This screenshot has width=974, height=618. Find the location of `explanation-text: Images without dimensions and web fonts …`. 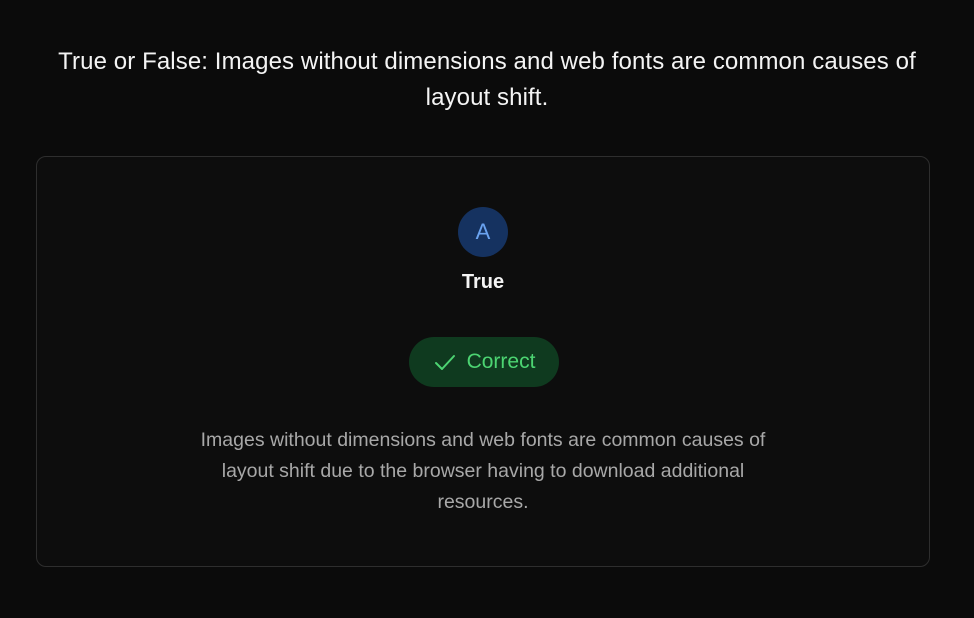

explanation-text: Images without dimensions and web fonts … is located at coordinates (483, 471).